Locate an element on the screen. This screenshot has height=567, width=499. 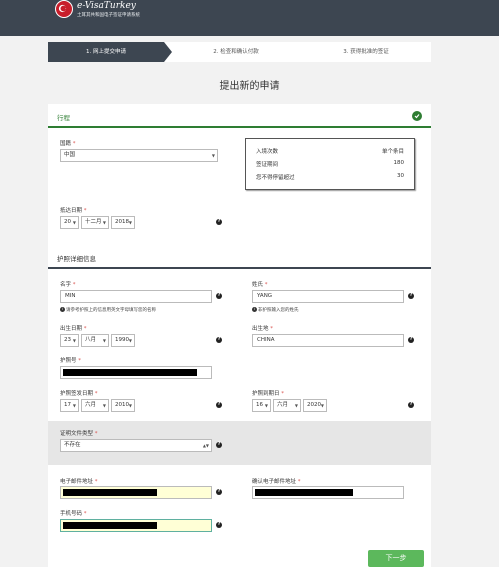
issue-month-select: 六月 ▼ is located at coordinates (95, 405).